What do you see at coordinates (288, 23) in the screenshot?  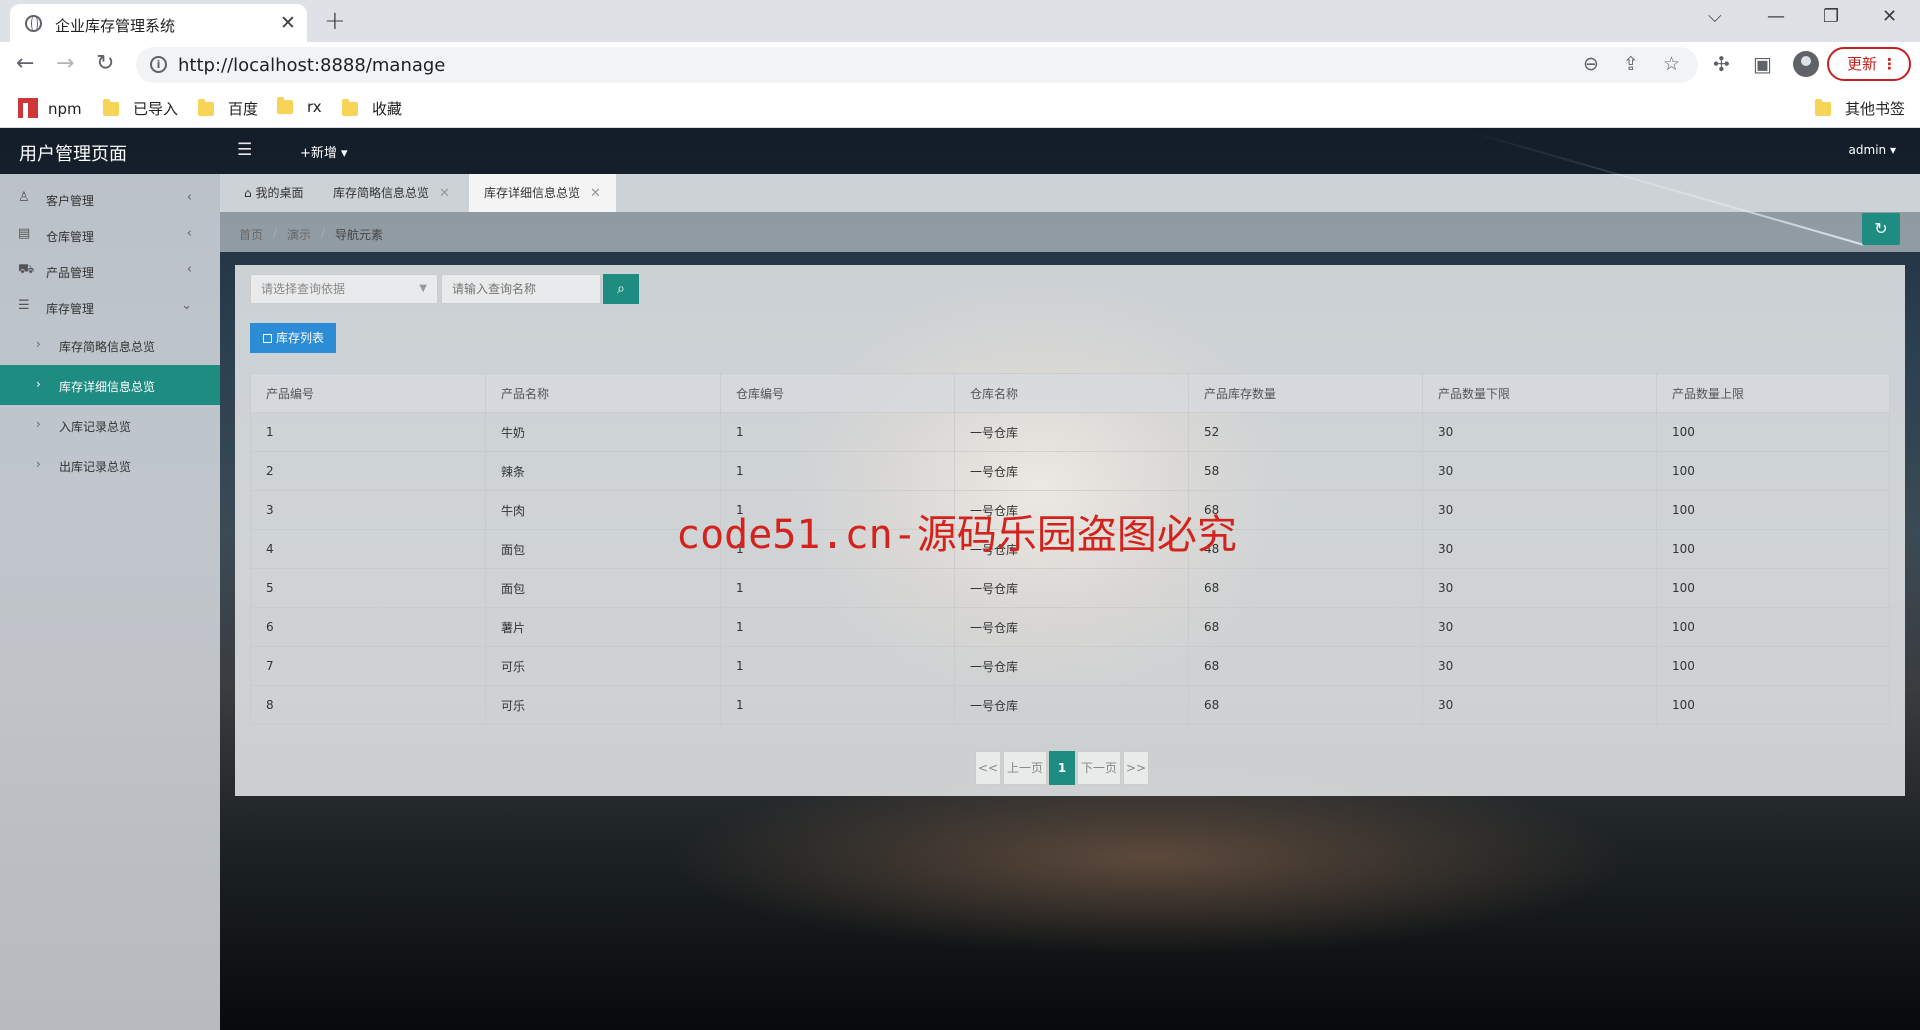 I see `close-tab-icon: ✕` at bounding box center [288, 23].